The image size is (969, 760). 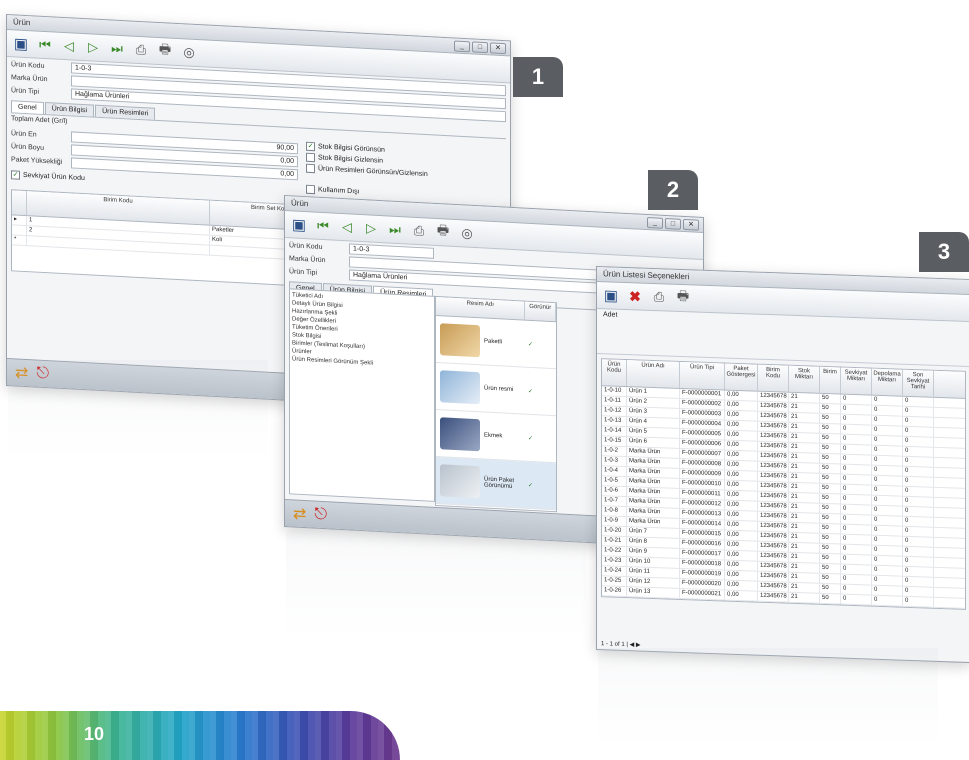 What do you see at coordinates (303, 272) in the screenshot?
I see `field-label: Ürün Tipi` at bounding box center [303, 272].